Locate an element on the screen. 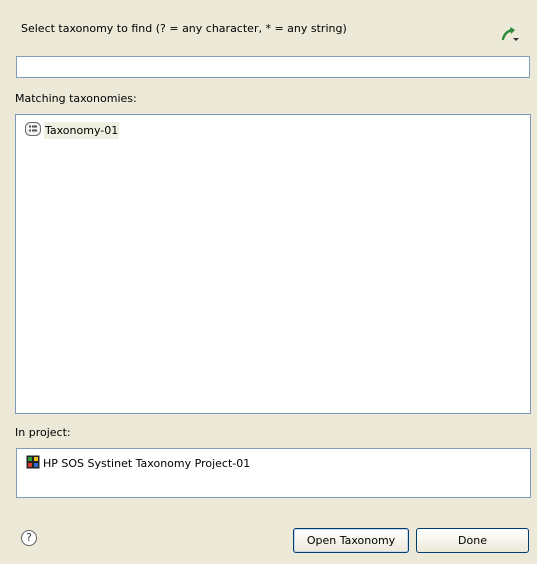 The width and height of the screenshot is (537, 564). project-icon is located at coordinates (33, 463).